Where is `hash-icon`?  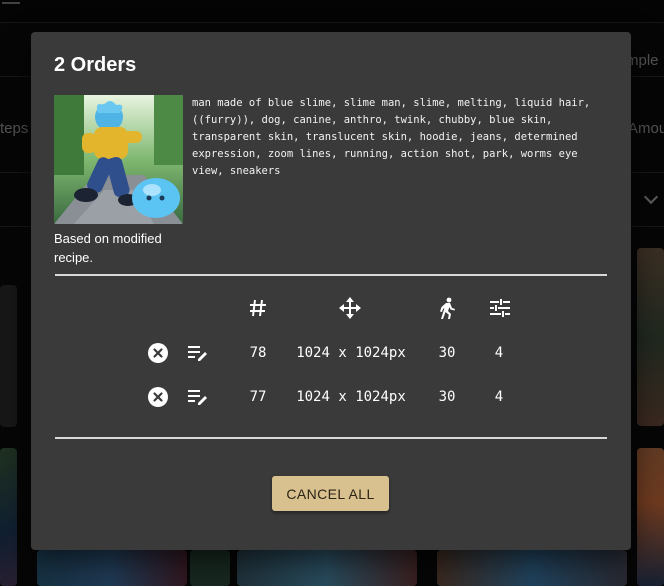 hash-icon is located at coordinates (258, 310).